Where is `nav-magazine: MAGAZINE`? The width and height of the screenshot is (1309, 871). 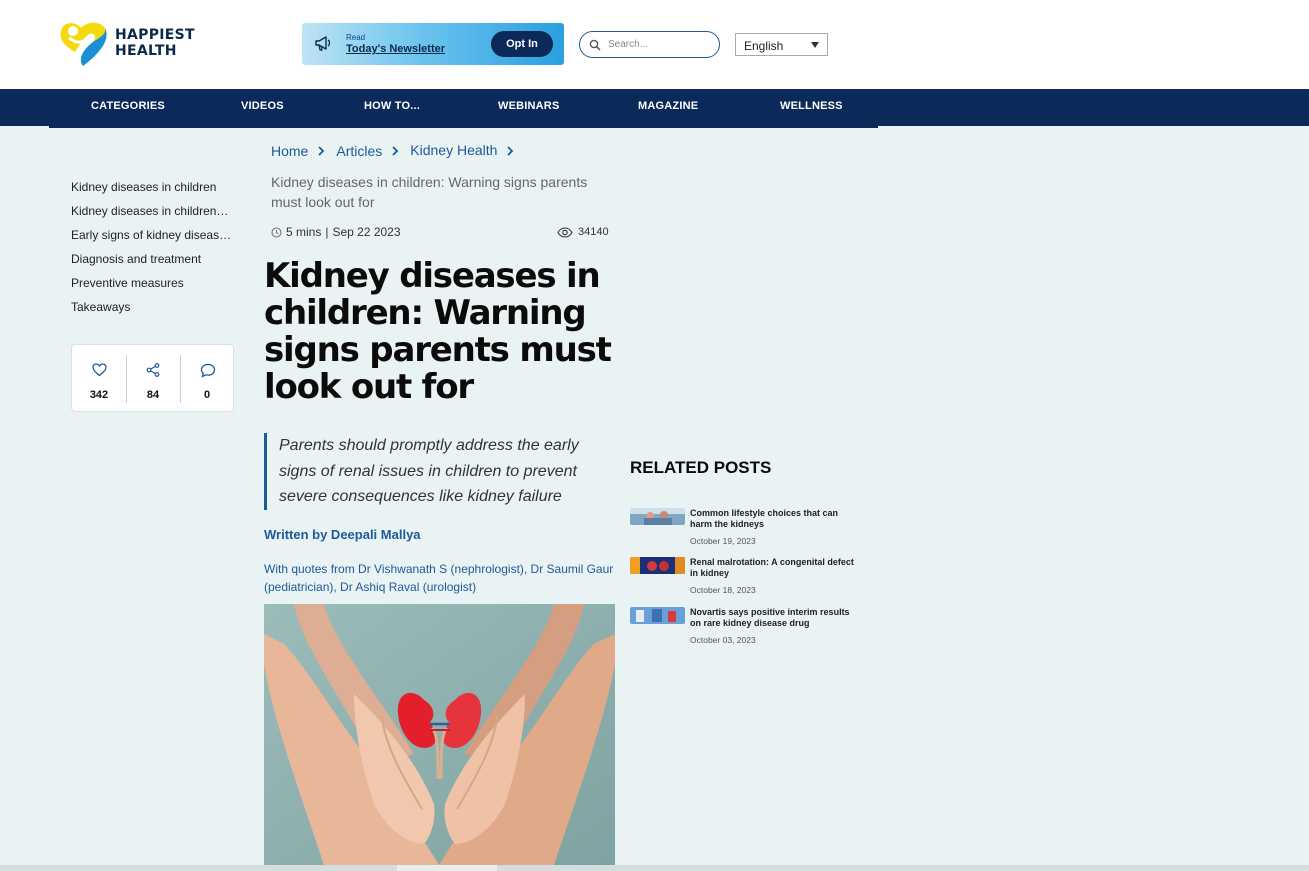
nav-magazine: MAGAZINE is located at coordinates (668, 106).